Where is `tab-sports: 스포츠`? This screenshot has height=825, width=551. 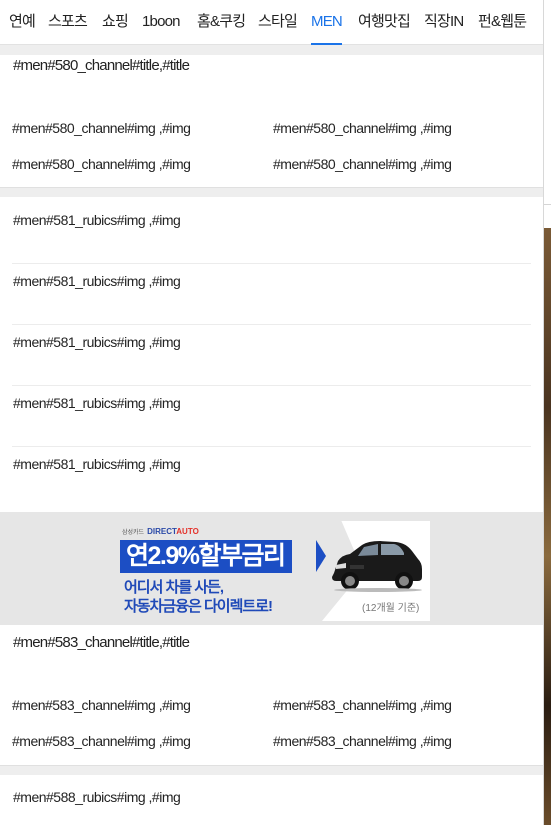 tab-sports: 스포츠 is located at coordinates (68, 22).